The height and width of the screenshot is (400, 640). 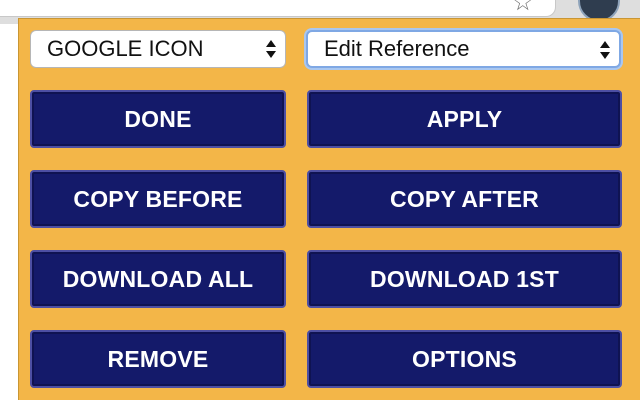 What do you see at coordinates (158, 279) in the screenshot?
I see `download-all-button: DOWNLOAD ALL` at bounding box center [158, 279].